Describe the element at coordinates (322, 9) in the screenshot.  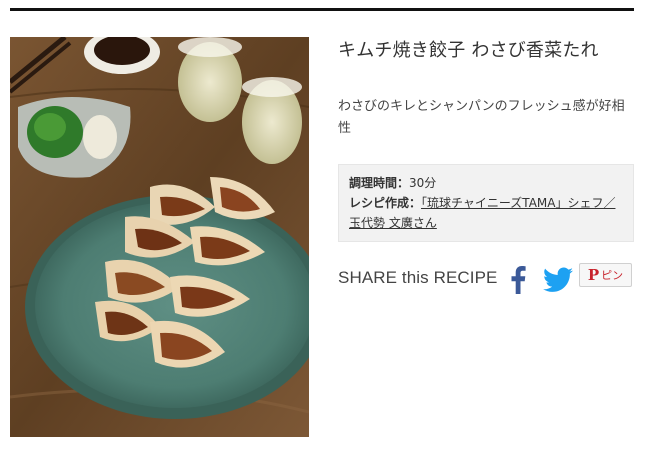
I see `top-divider` at that location.